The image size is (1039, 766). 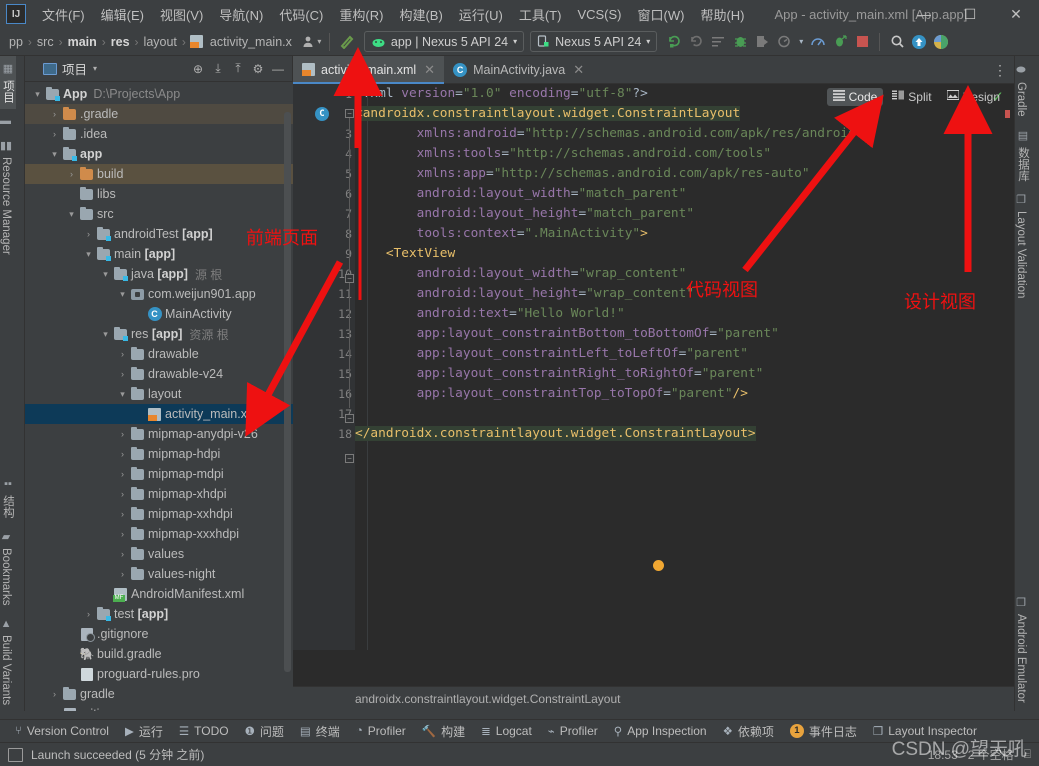 I want to click on breadcrumb-1: src, so click(x=45, y=42).